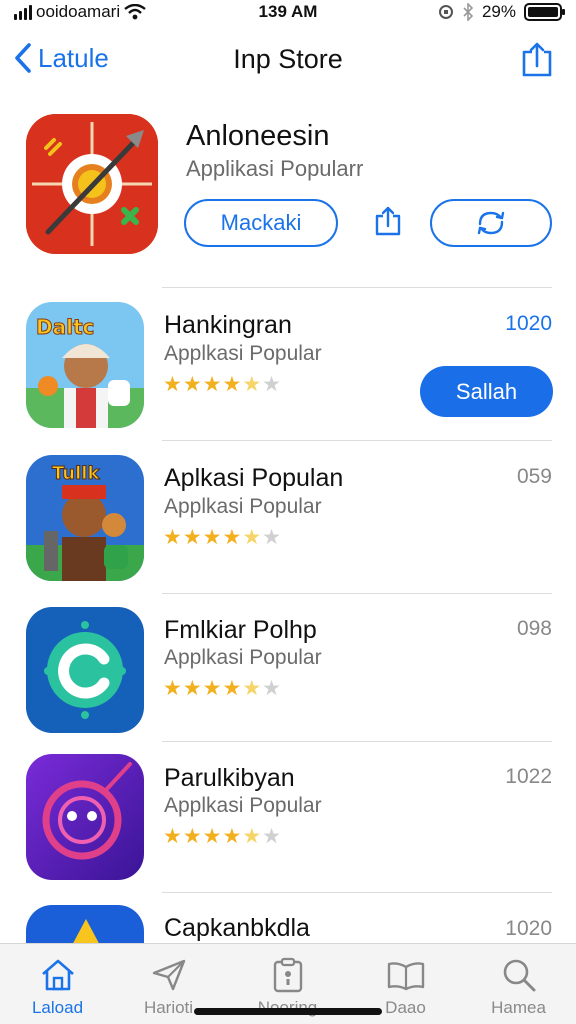 This screenshot has height=1024, width=576. Describe the element at coordinates (85, 518) in the screenshot. I see `app-icon: Tullk` at that location.